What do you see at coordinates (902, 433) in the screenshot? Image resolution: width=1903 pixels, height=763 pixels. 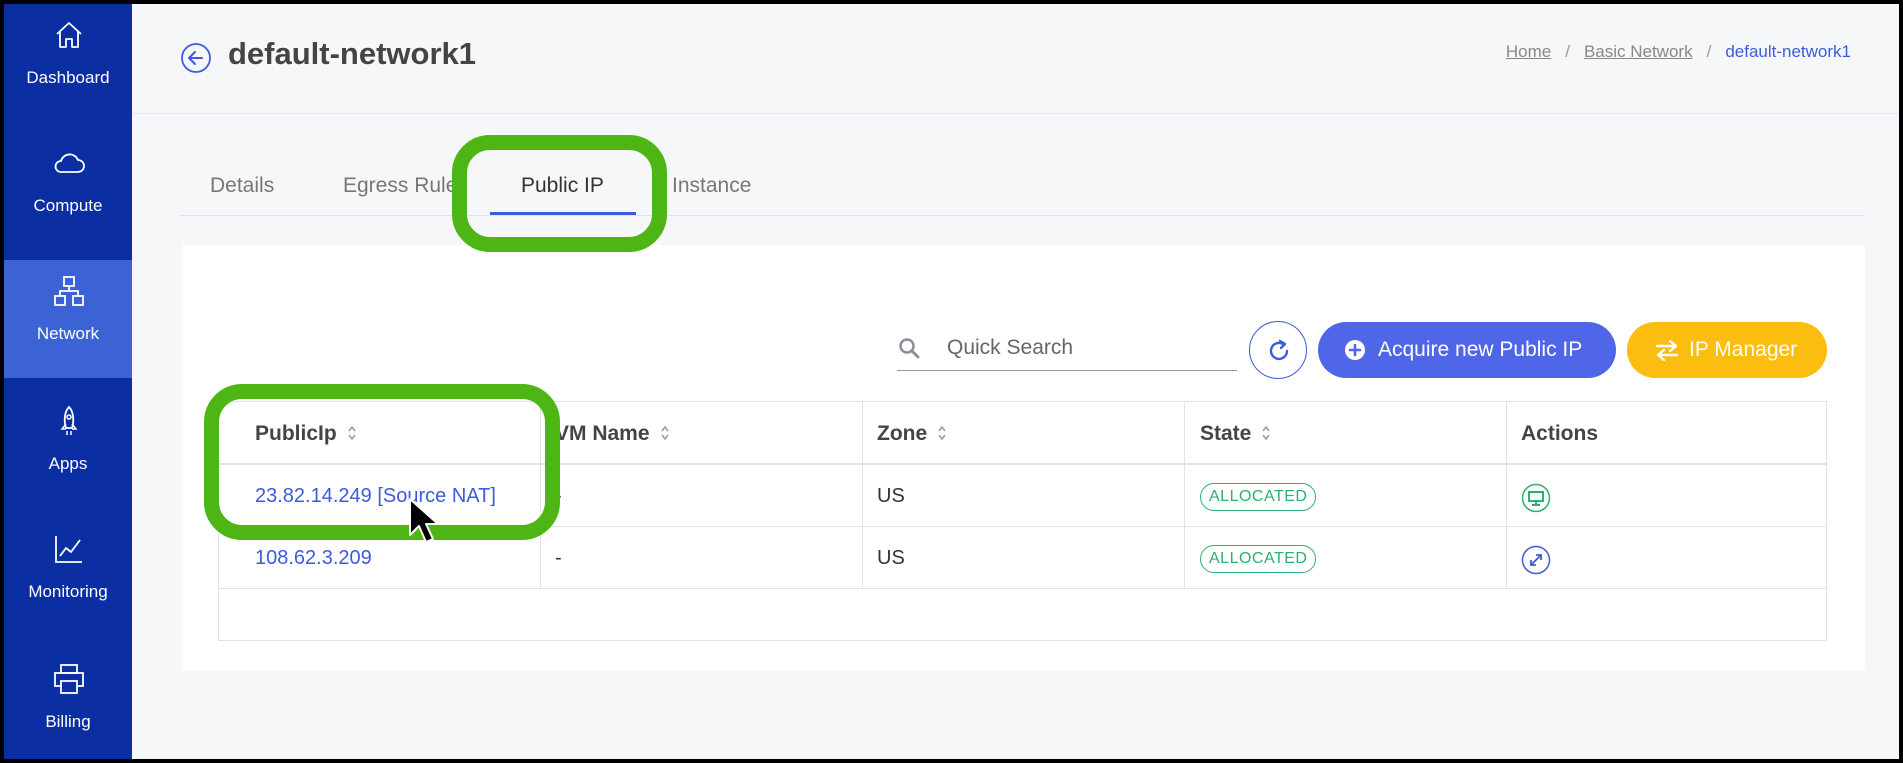 I see `column-header-label: Zone` at bounding box center [902, 433].